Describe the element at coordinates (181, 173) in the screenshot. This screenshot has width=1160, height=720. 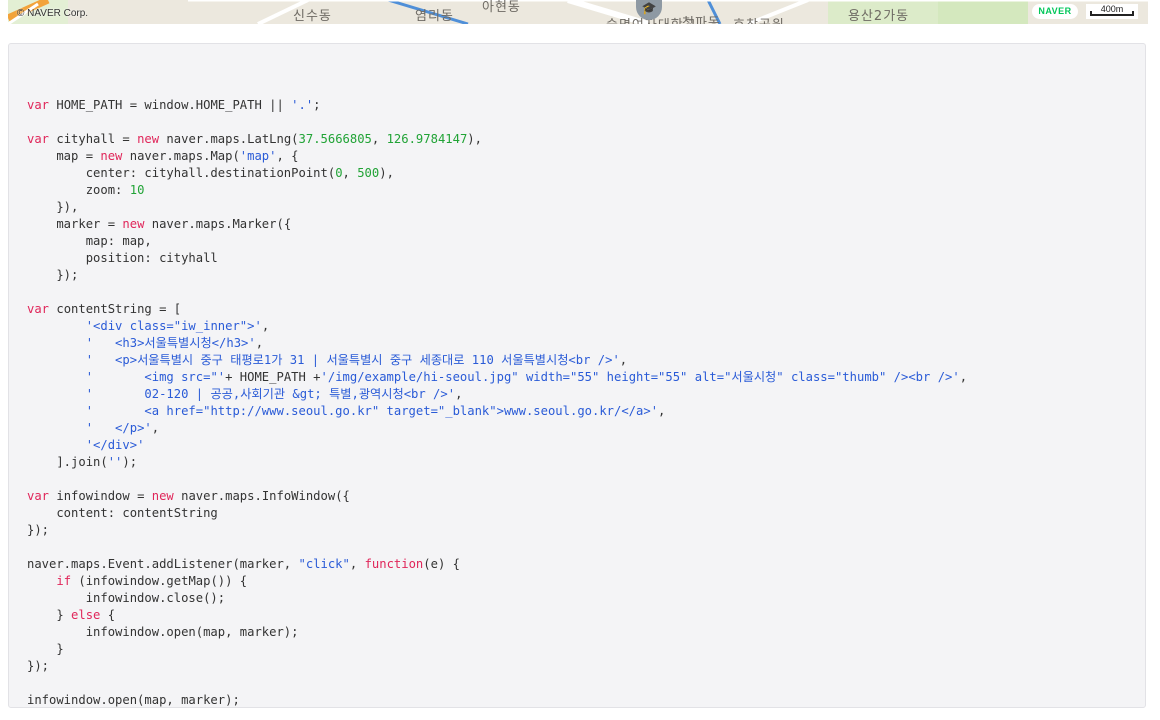
I see `code-token: center: cityhall.destinationPoint(` at that location.